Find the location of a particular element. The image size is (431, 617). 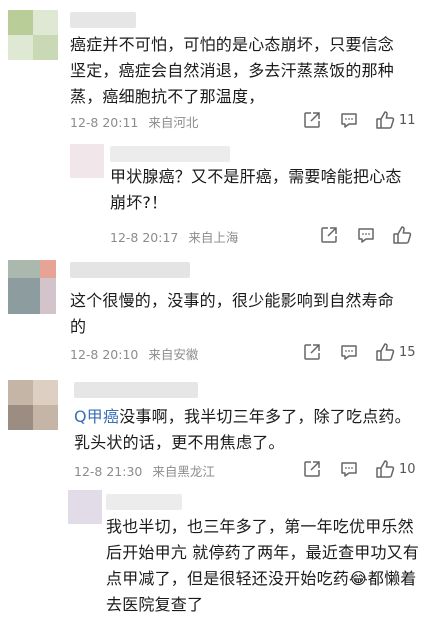

comment-meta: 12-8 20:17 来自上海 is located at coordinates (177, 236).